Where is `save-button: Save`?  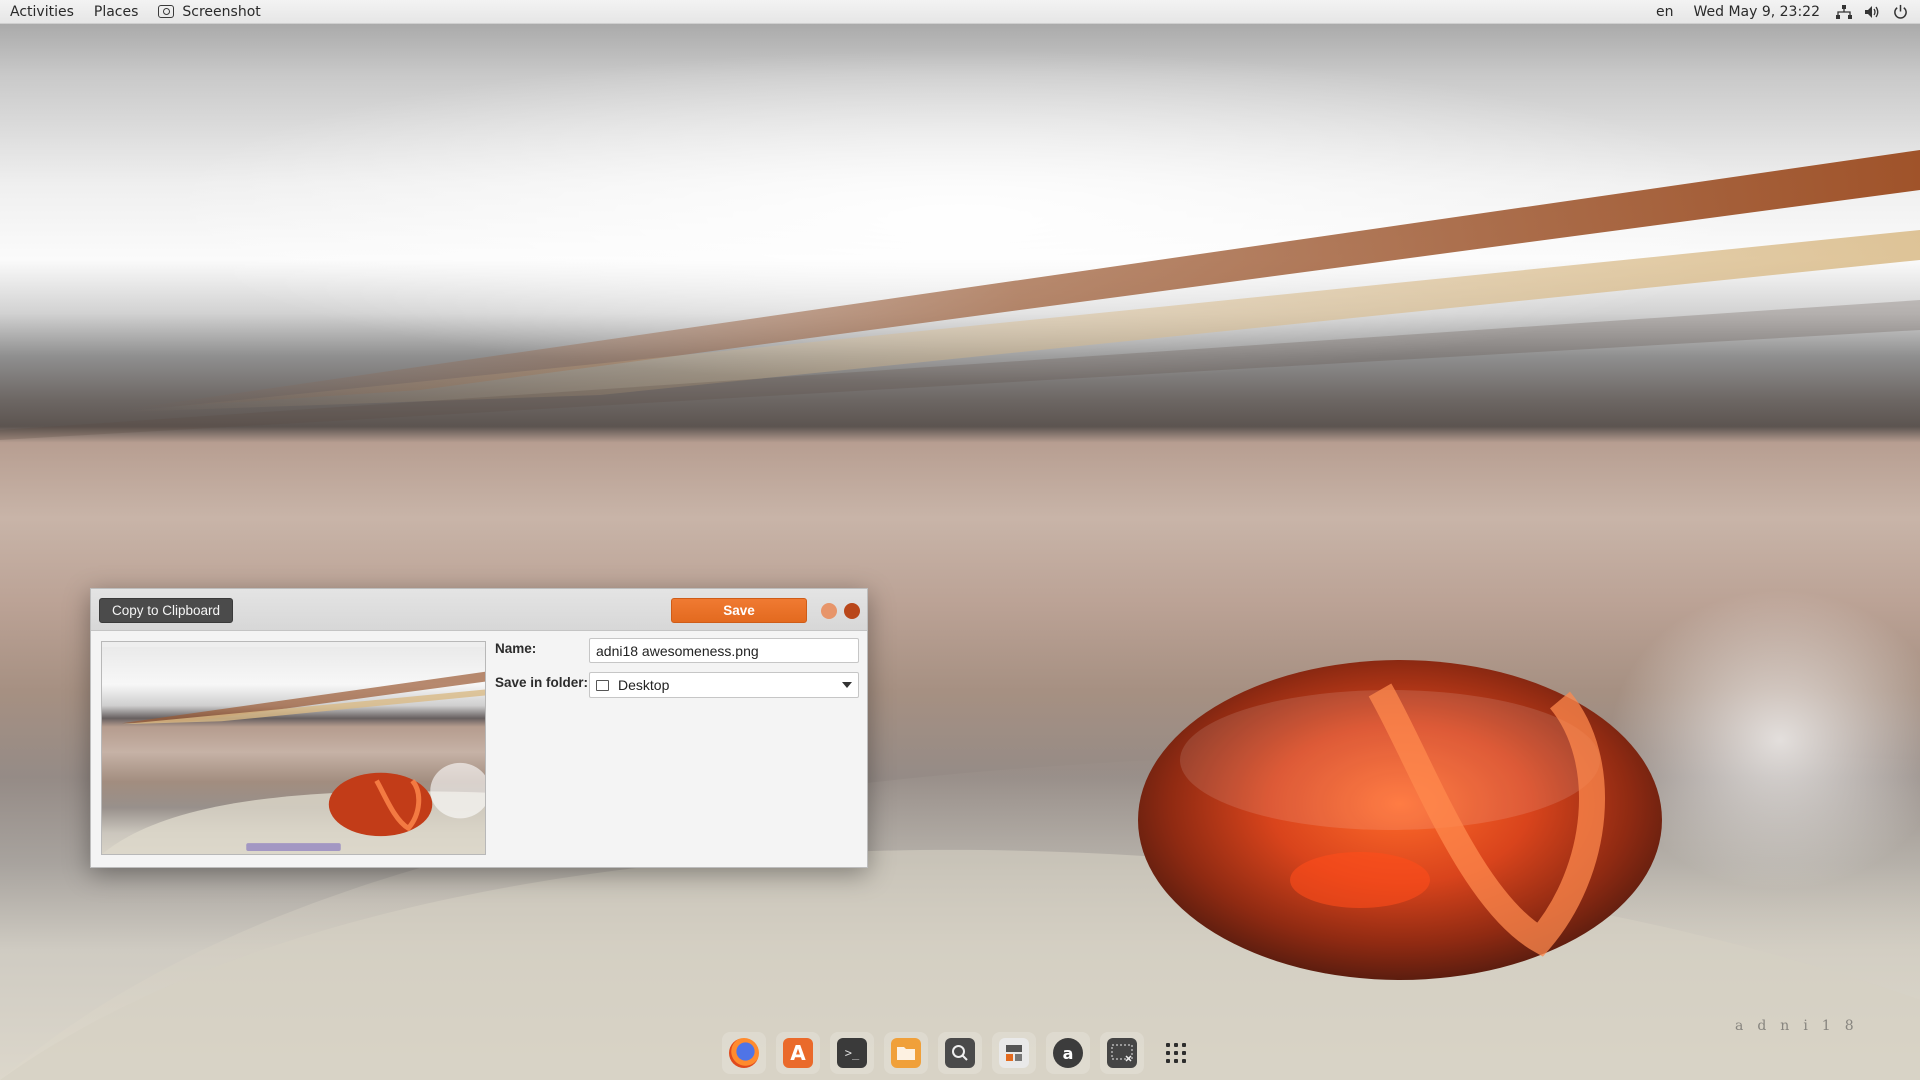 save-button: Save is located at coordinates (739, 610).